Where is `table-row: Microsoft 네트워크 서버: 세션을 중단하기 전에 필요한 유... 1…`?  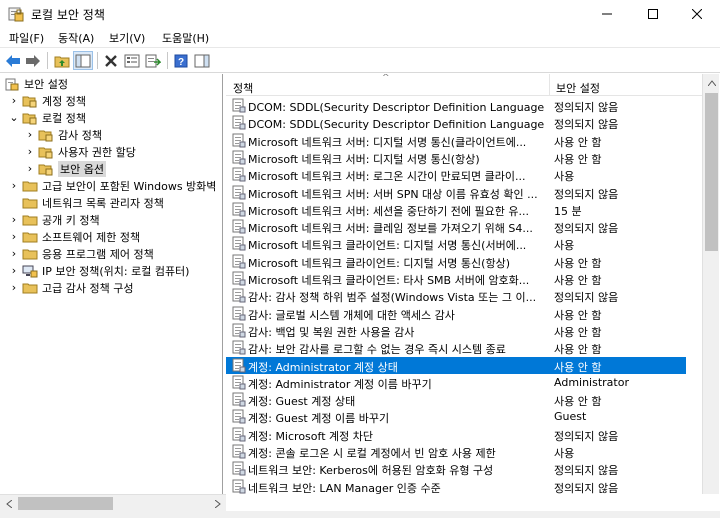
table-row: Microsoft 네트워크 서버: 세션을 중단하기 전에 필요한 유... 1… is located at coordinates (464, 209).